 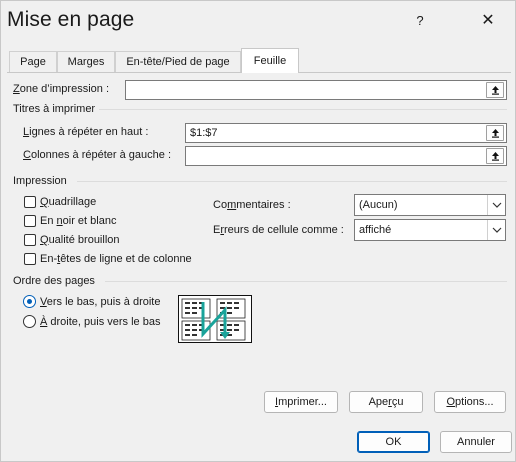 I want to click on down-then-over-radio, so click(x=29, y=301).